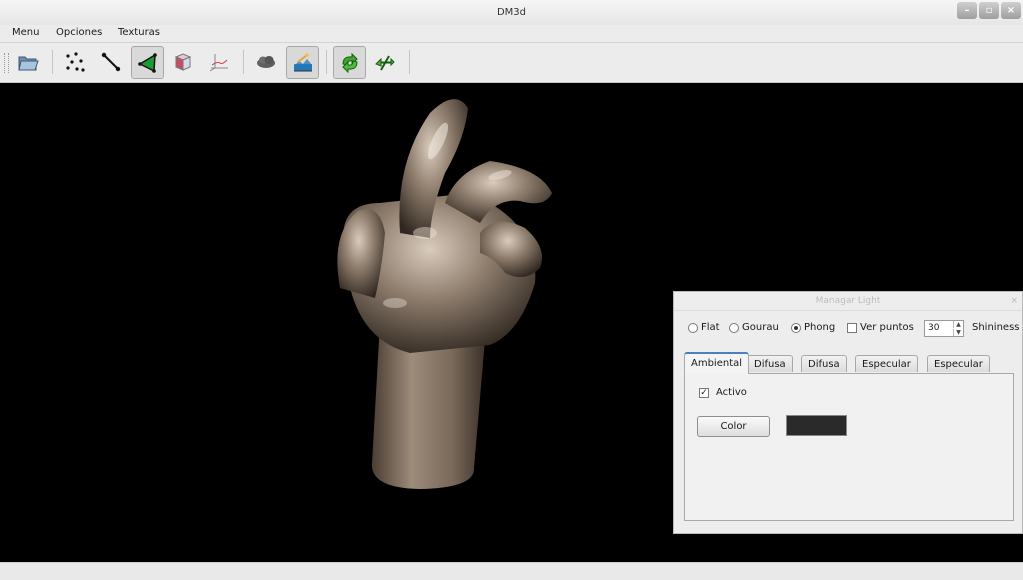  Describe the element at coordinates (958, 332) in the screenshot. I see `spin-down-icon: ▼` at that location.